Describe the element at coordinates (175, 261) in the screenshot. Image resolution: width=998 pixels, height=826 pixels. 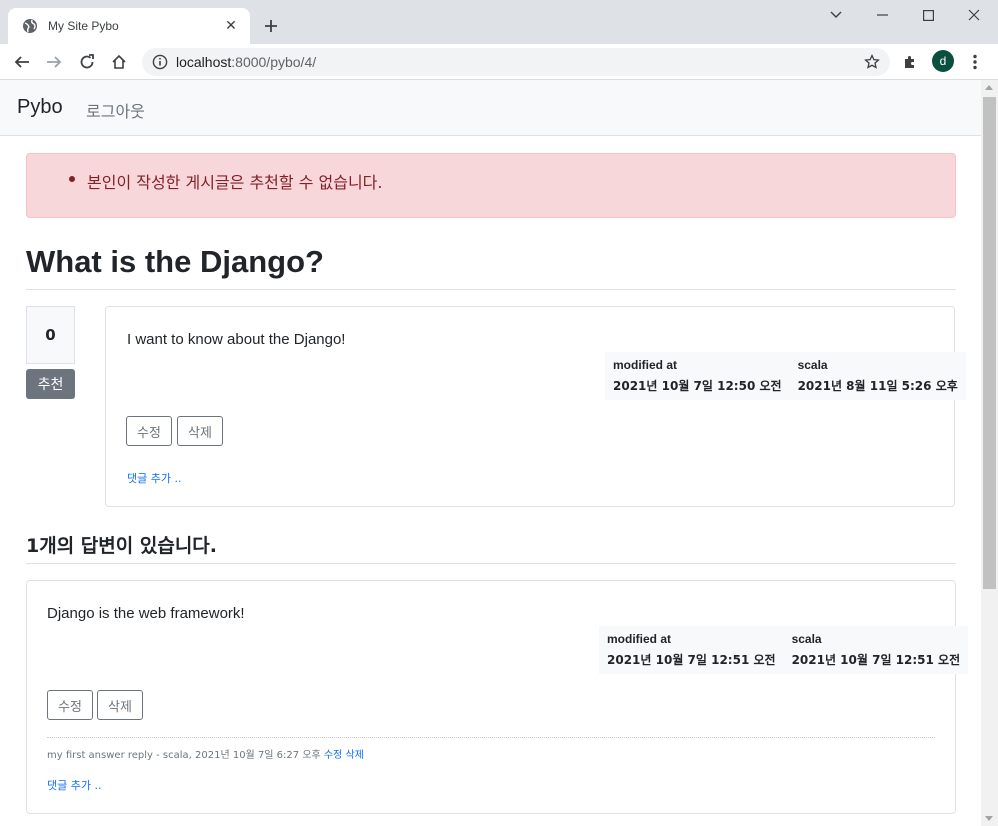
I see `question-title: What is the Django?` at that location.